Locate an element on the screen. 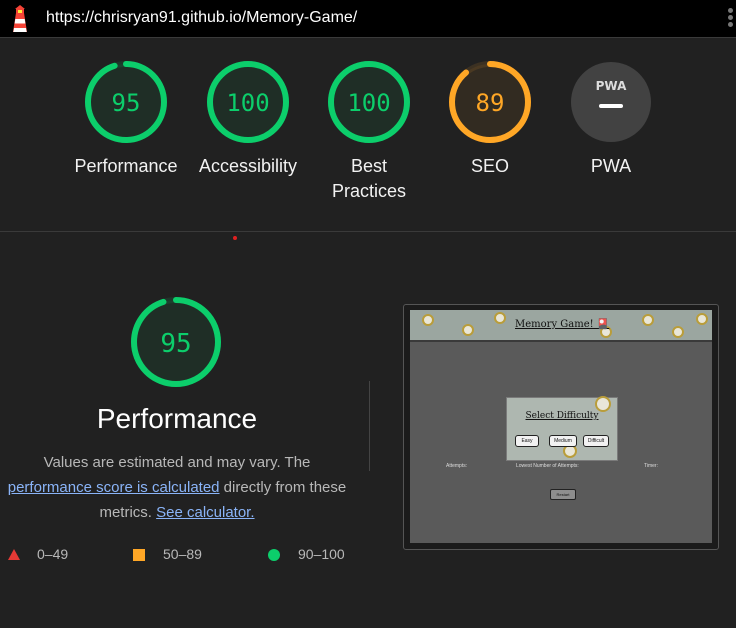 Image resolution: width=736 pixels, height=628 pixels. pwa-badge-text: PWA is located at coordinates (611, 86).